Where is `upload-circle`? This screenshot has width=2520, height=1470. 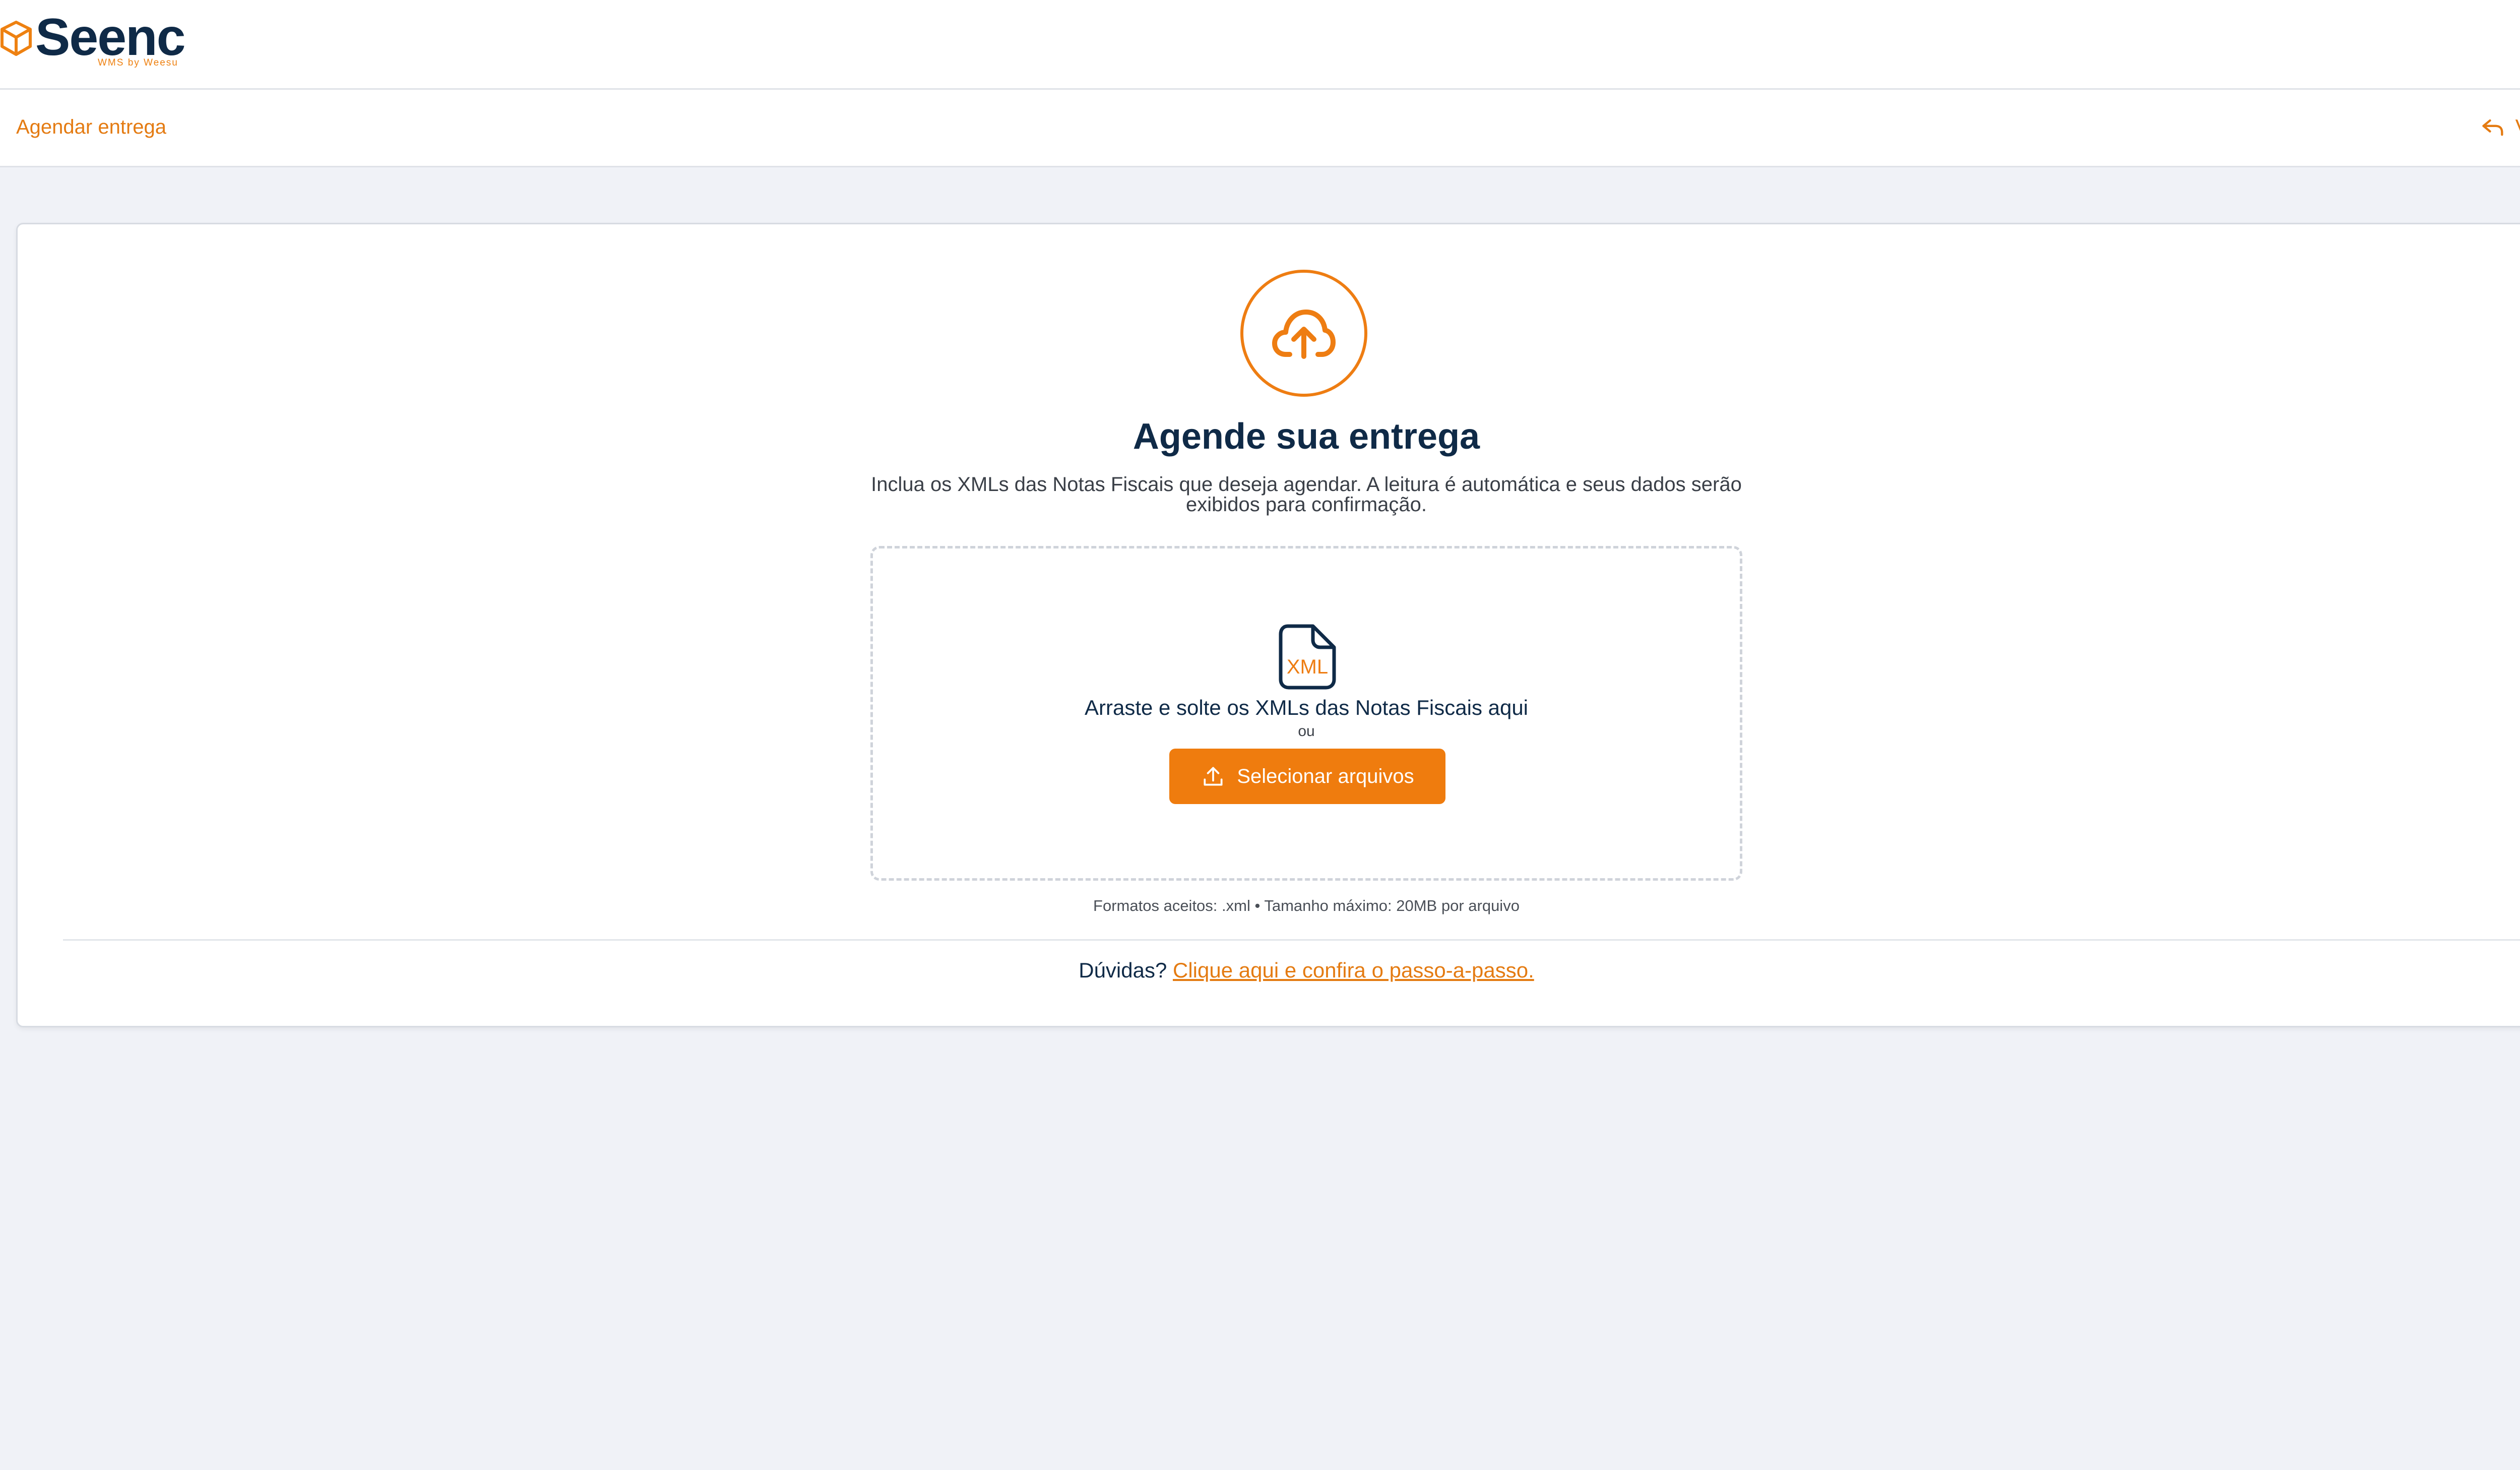
upload-circle is located at coordinates (1303, 333).